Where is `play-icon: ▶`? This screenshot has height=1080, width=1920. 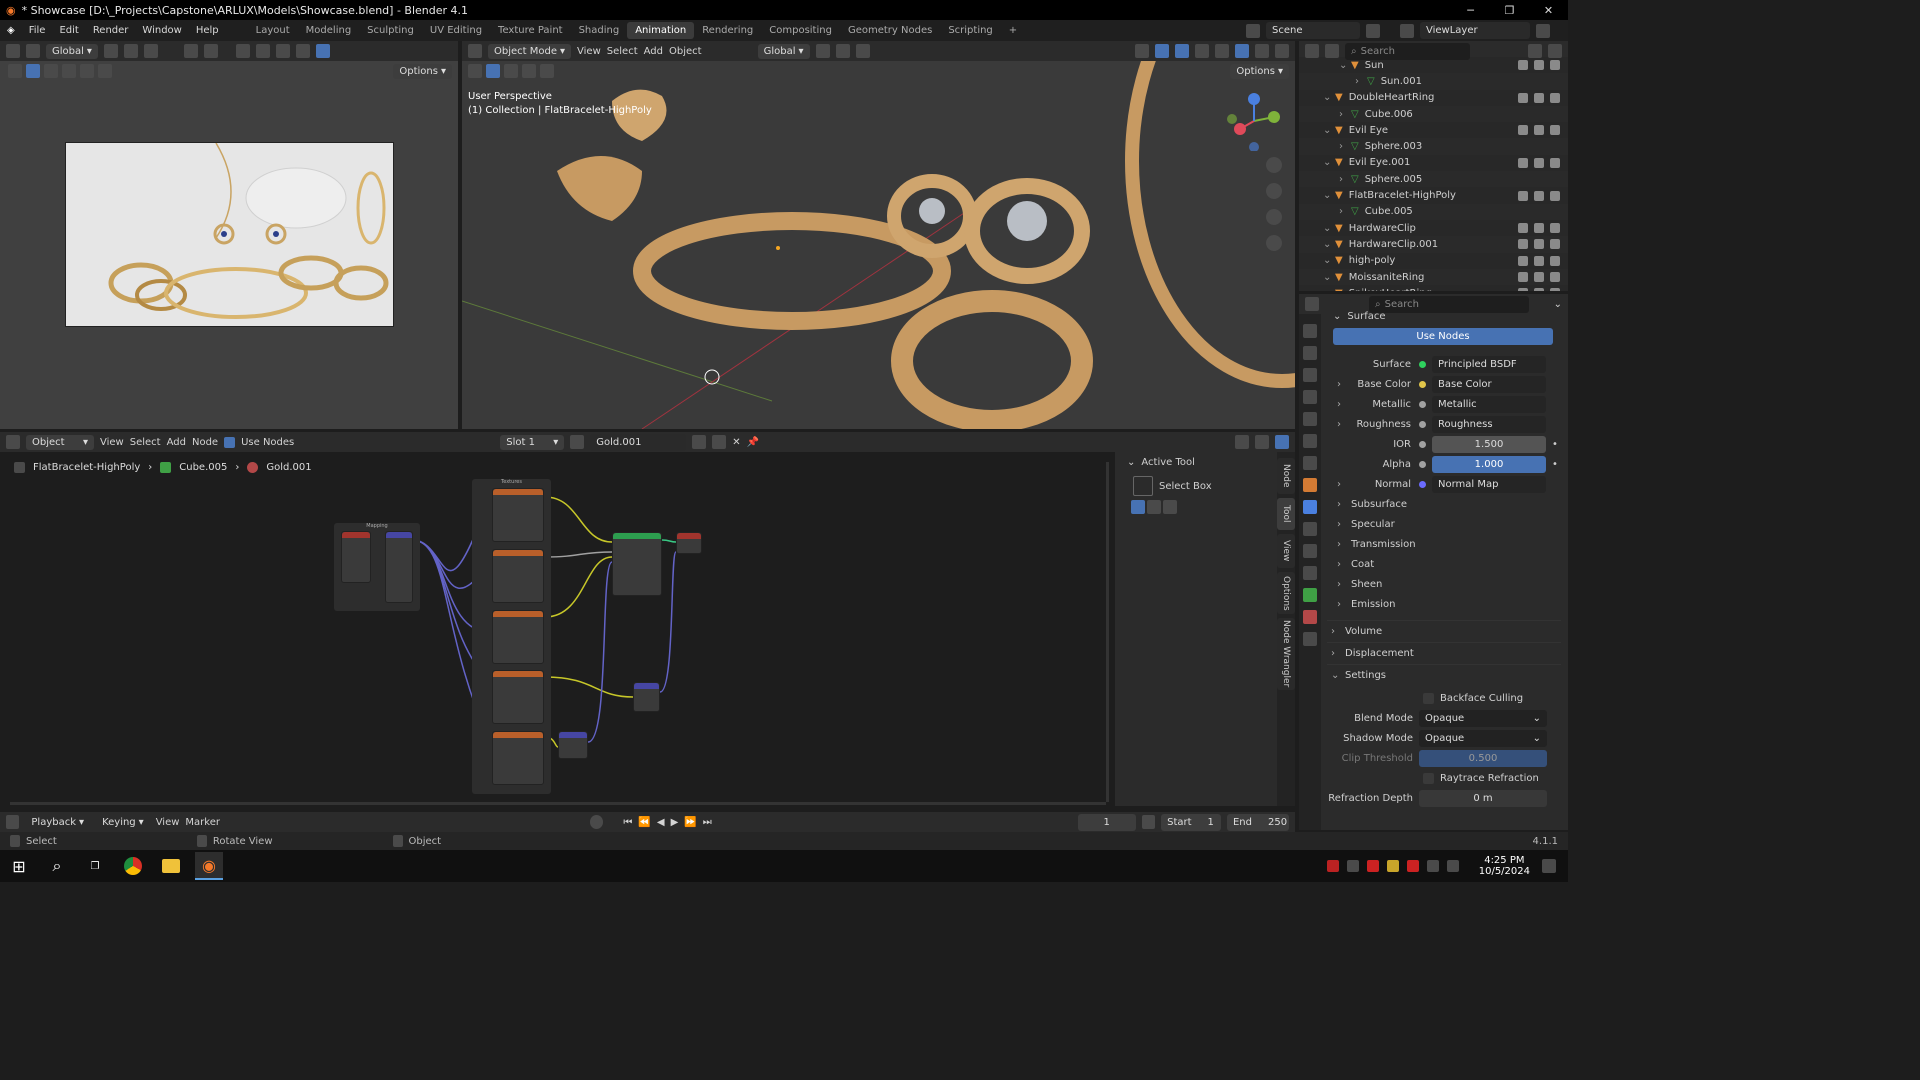 play-icon: ▶ is located at coordinates (675, 822).